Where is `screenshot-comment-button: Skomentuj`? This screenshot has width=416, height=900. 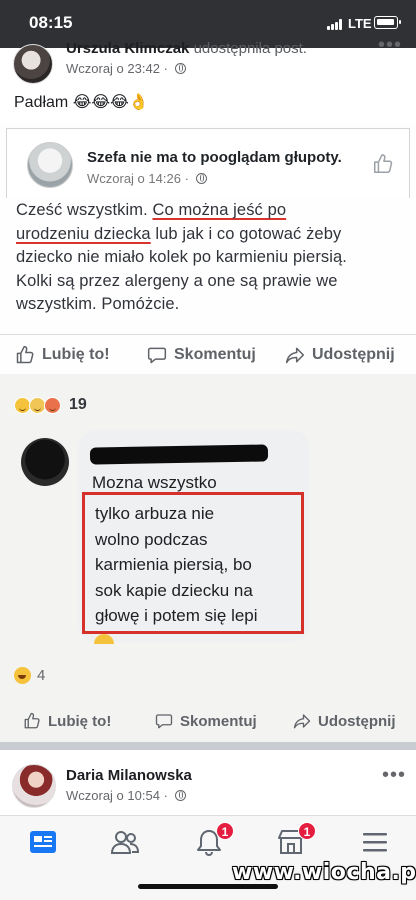 screenshot-comment-button: Skomentuj is located at coordinates (201, 355).